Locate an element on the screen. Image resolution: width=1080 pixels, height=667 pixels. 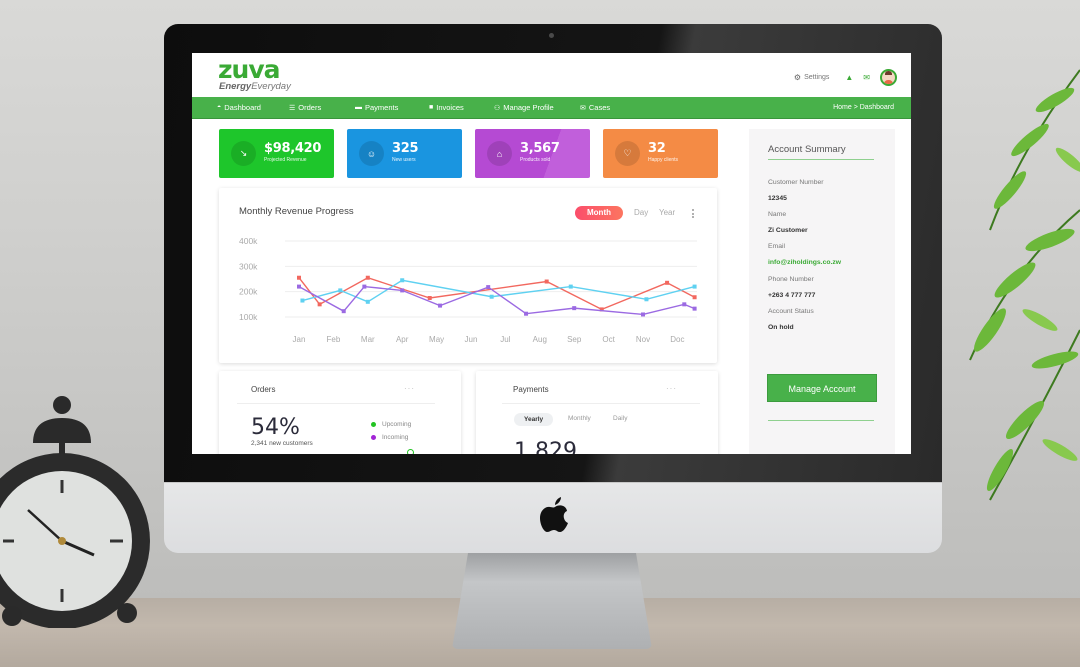
legend-incoming: Incoming is located at coordinates (389, 437).